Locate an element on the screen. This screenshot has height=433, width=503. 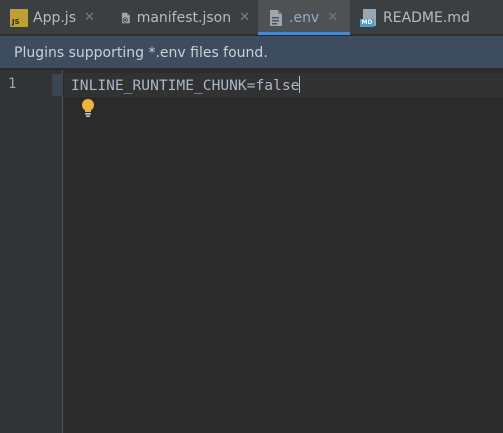
tab-env: .env ✕ is located at coordinates (304, 17).